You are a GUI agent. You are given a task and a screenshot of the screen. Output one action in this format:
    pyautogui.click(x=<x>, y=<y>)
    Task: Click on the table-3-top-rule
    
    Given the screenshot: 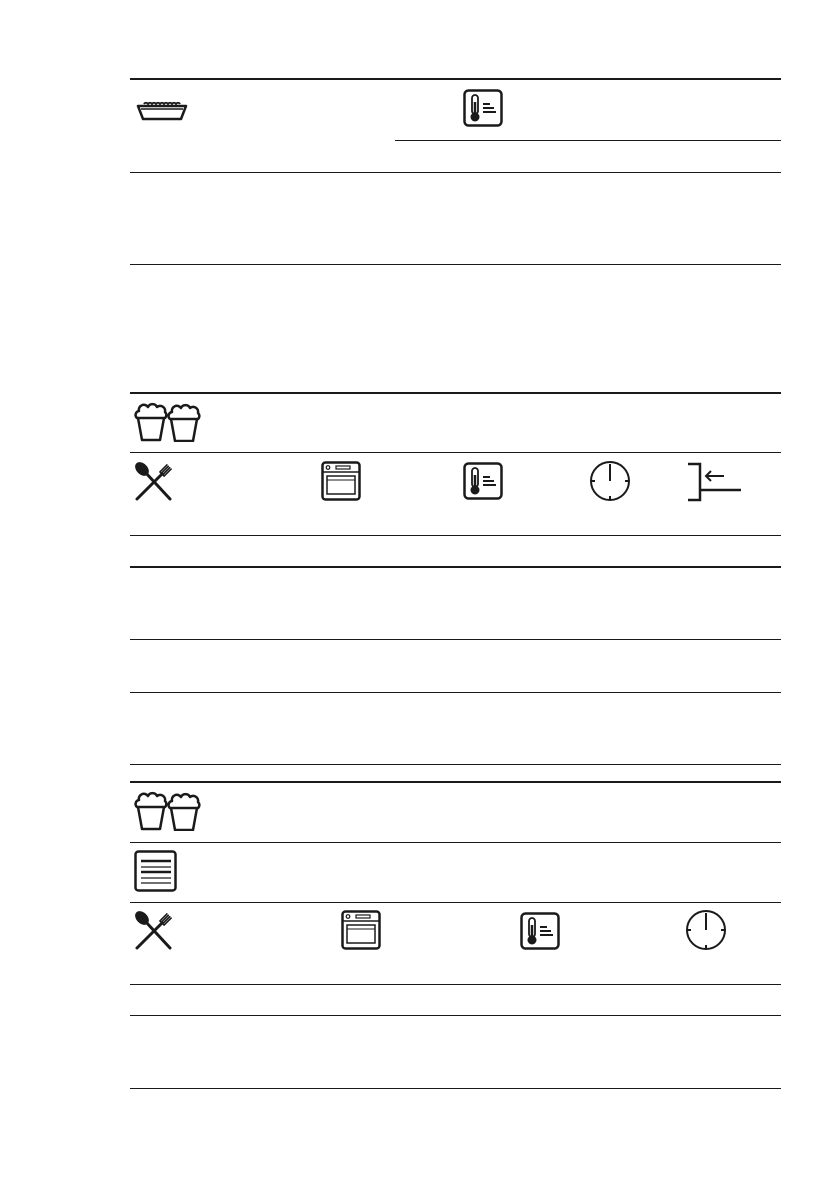 What is the action you would take?
    pyautogui.click(x=455, y=782)
    